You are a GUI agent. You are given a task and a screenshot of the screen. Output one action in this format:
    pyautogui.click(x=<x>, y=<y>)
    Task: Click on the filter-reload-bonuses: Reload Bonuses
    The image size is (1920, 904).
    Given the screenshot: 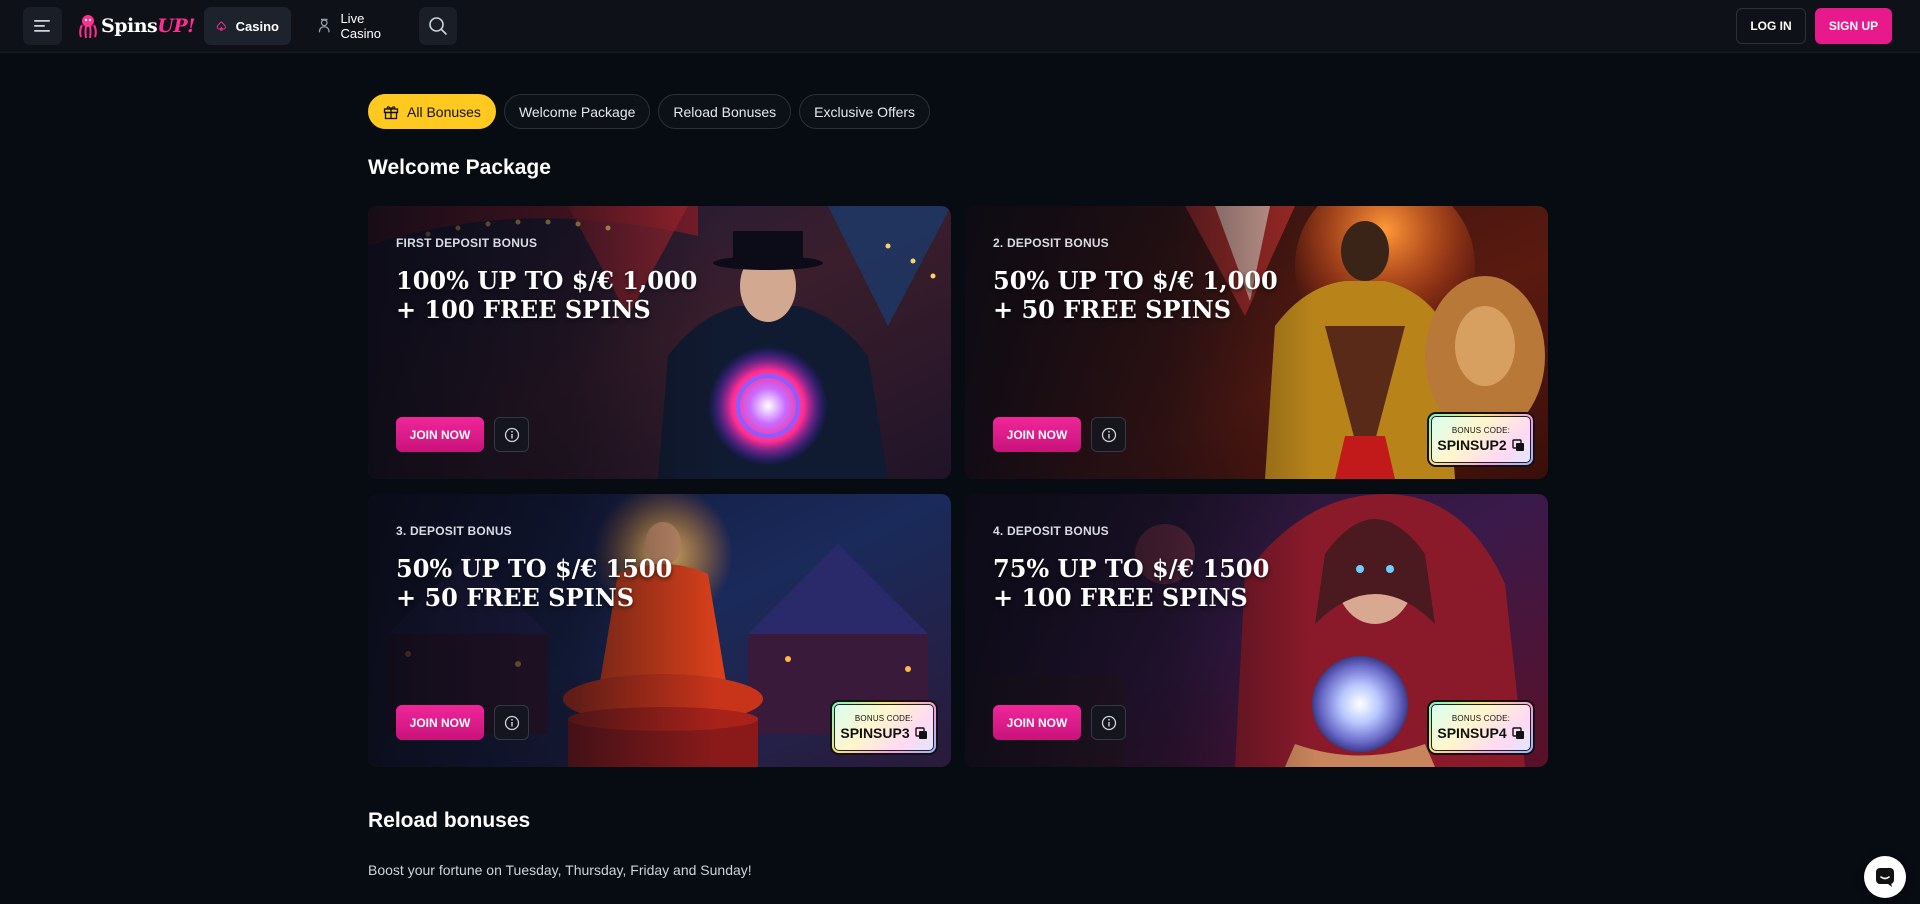 What is the action you would take?
    pyautogui.click(x=725, y=111)
    